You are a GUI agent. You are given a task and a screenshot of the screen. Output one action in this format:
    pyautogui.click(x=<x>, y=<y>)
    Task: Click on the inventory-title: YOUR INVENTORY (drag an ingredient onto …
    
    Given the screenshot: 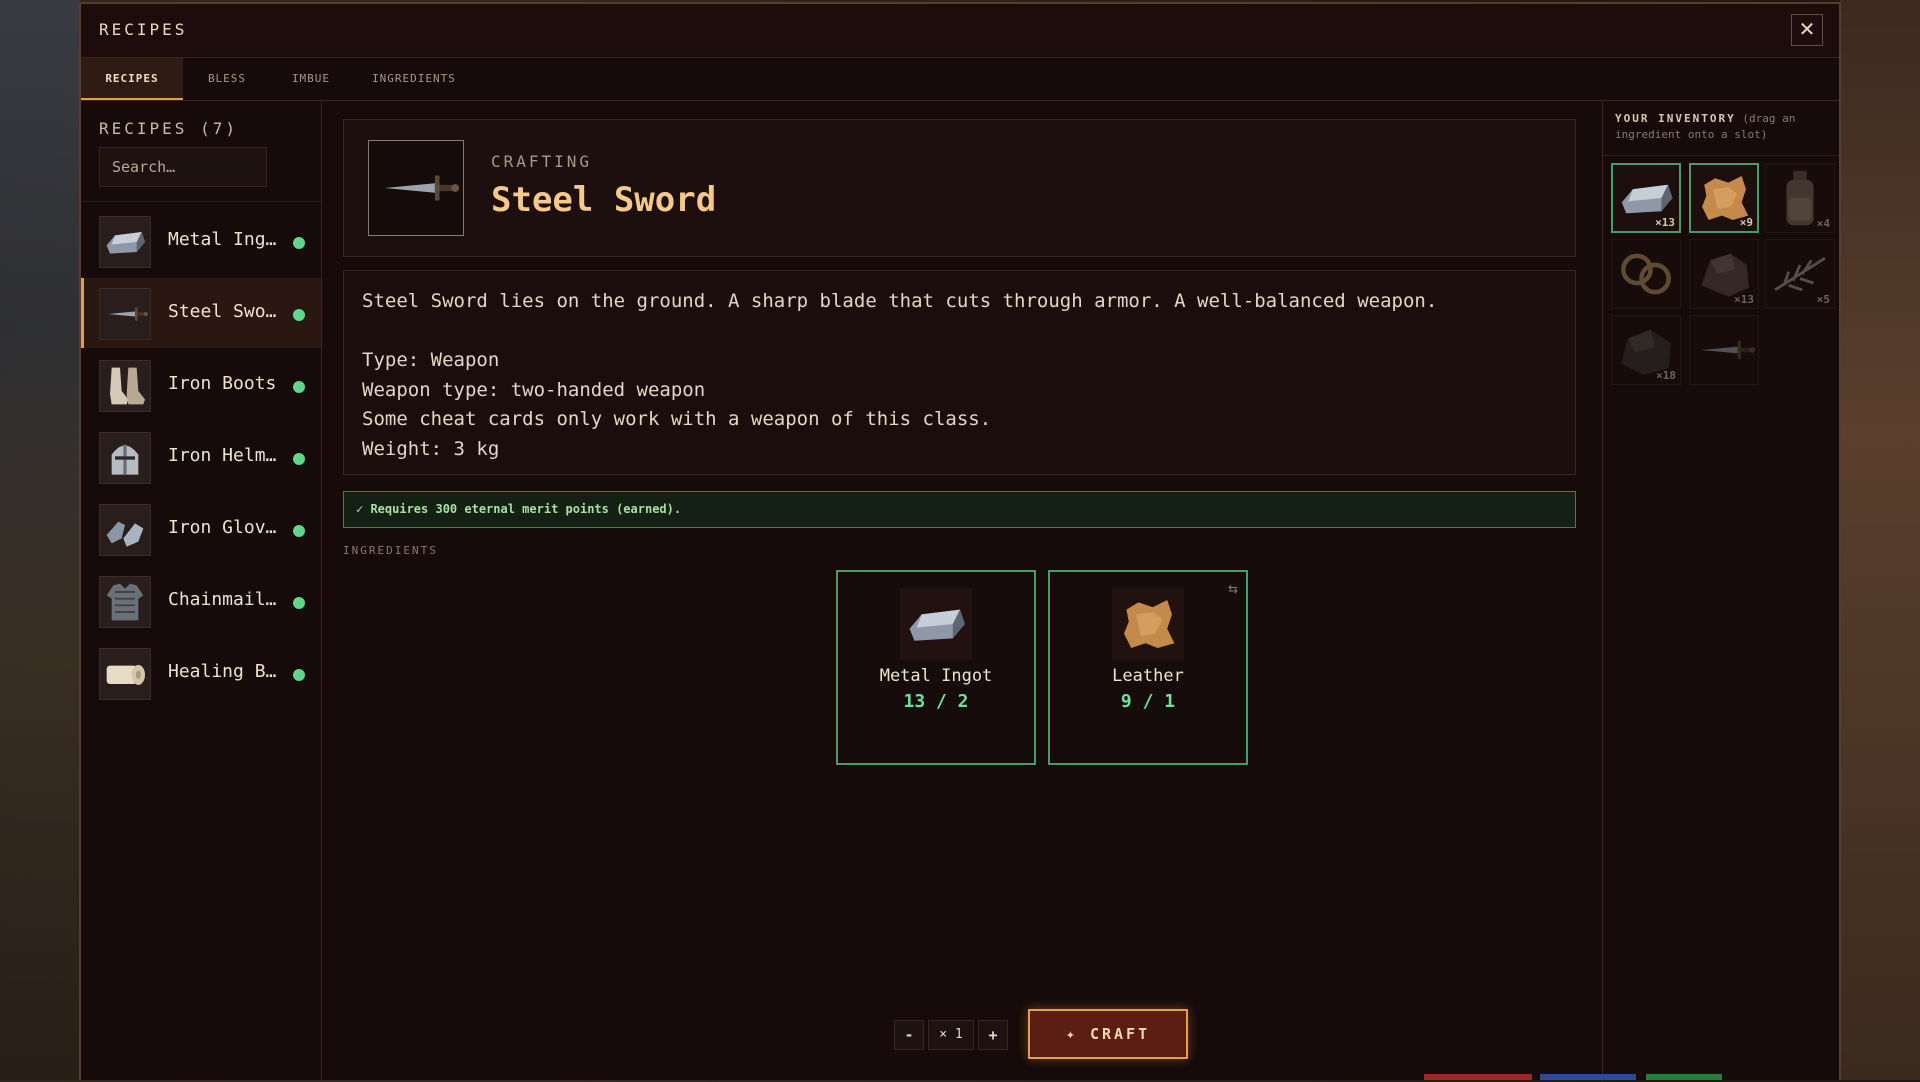 What is the action you would take?
    pyautogui.click(x=1715, y=127)
    